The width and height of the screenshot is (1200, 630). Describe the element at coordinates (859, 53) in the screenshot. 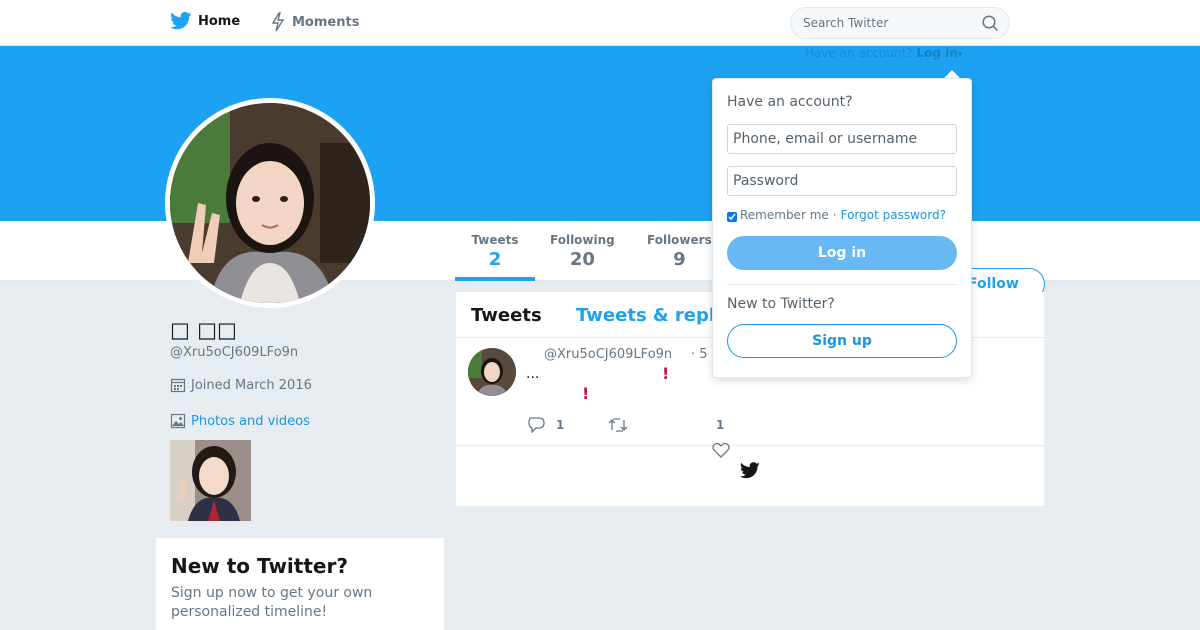

I see `account-prompt-text: Have an account?` at that location.